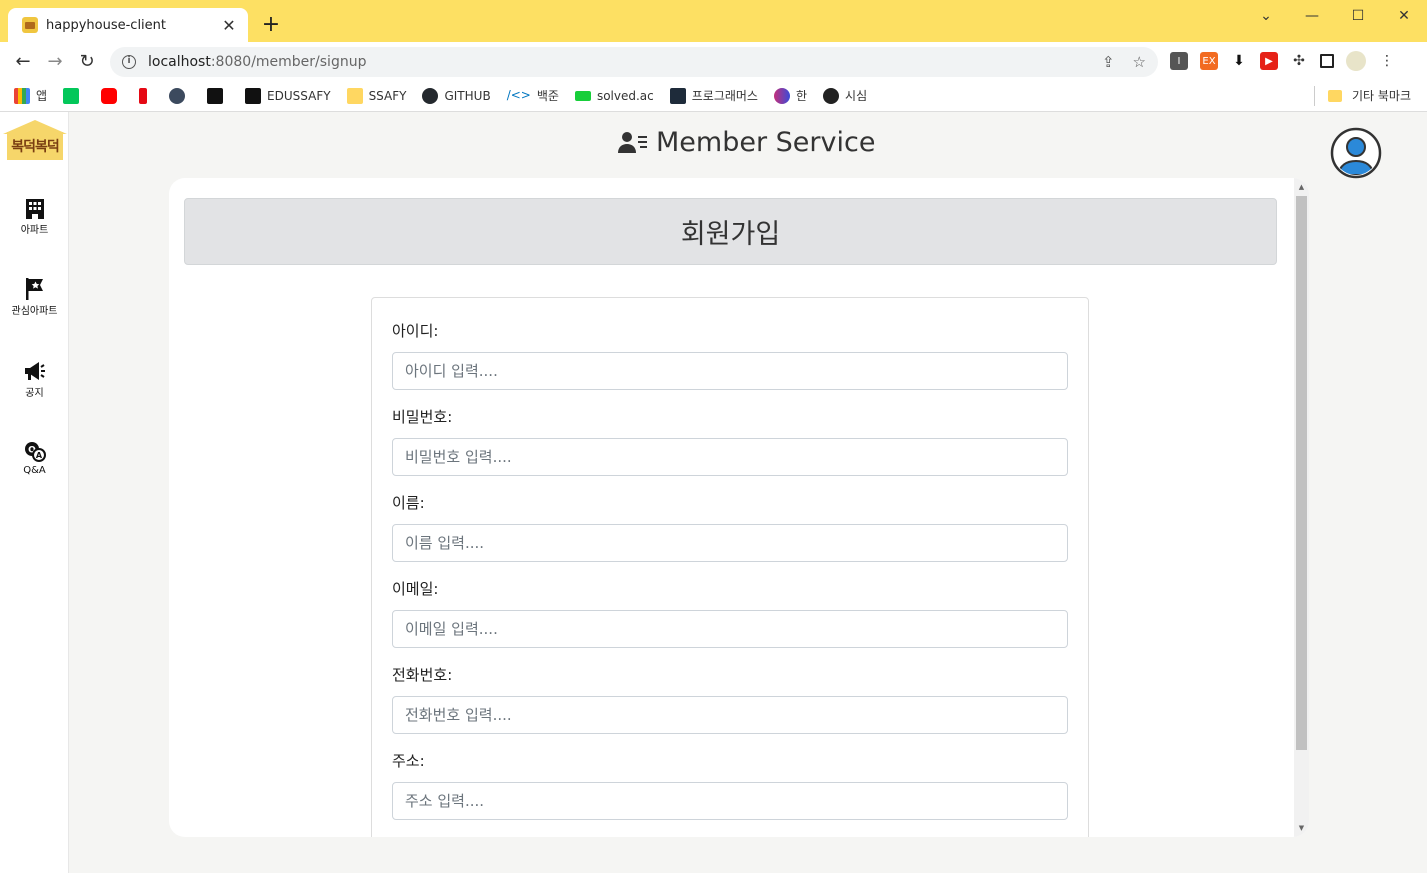  What do you see at coordinates (1209, 61) in the screenshot?
I see `extension-ex-icon: EX` at bounding box center [1209, 61].